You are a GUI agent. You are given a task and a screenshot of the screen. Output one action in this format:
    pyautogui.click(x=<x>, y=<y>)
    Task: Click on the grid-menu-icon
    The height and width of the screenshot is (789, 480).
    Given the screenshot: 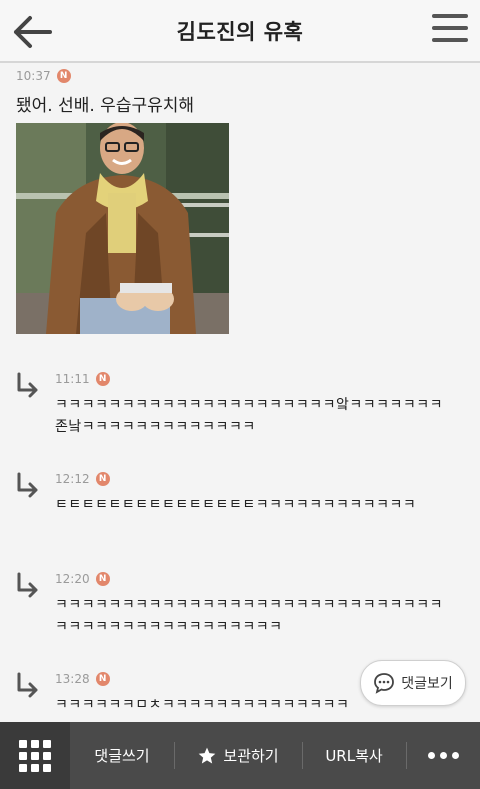 What is the action you would take?
    pyautogui.click(x=35, y=755)
    